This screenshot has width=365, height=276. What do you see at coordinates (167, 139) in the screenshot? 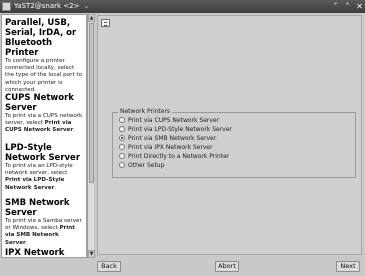
I see `radio-smb: Print via SMB Network Server` at bounding box center [167, 139].